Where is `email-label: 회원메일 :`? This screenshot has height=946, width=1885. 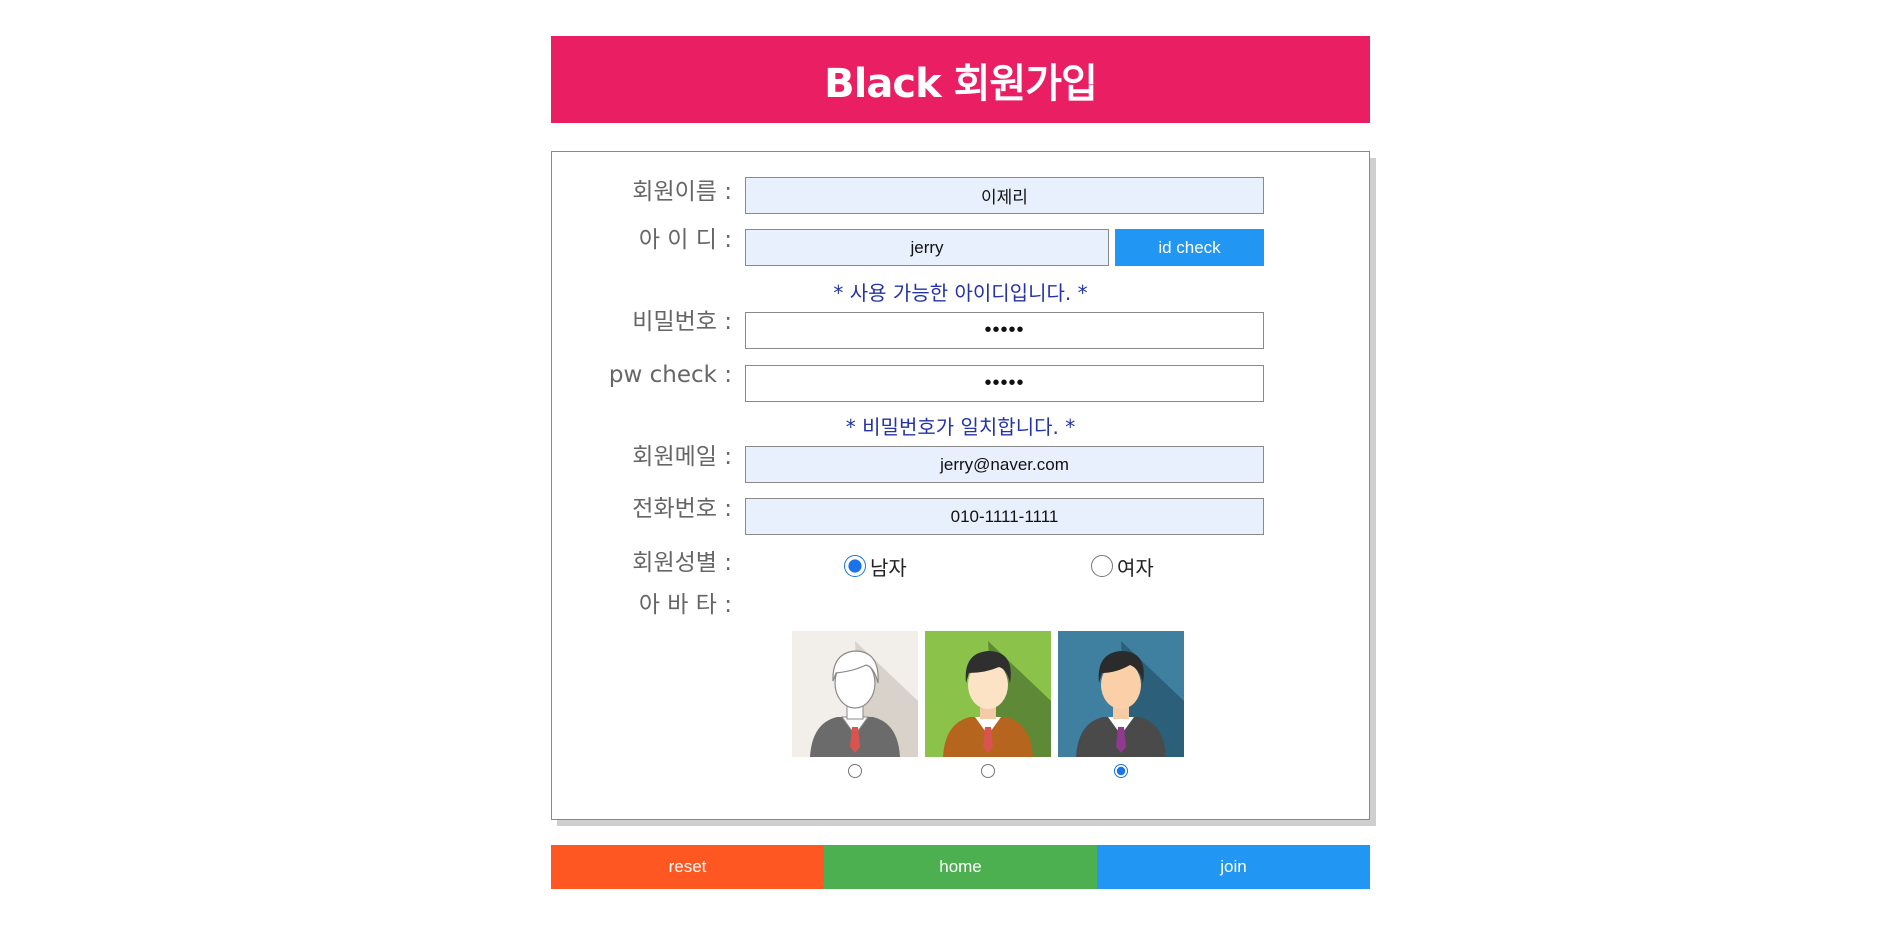
email-label: 회원메일 : is located at coordinates (682, 457).